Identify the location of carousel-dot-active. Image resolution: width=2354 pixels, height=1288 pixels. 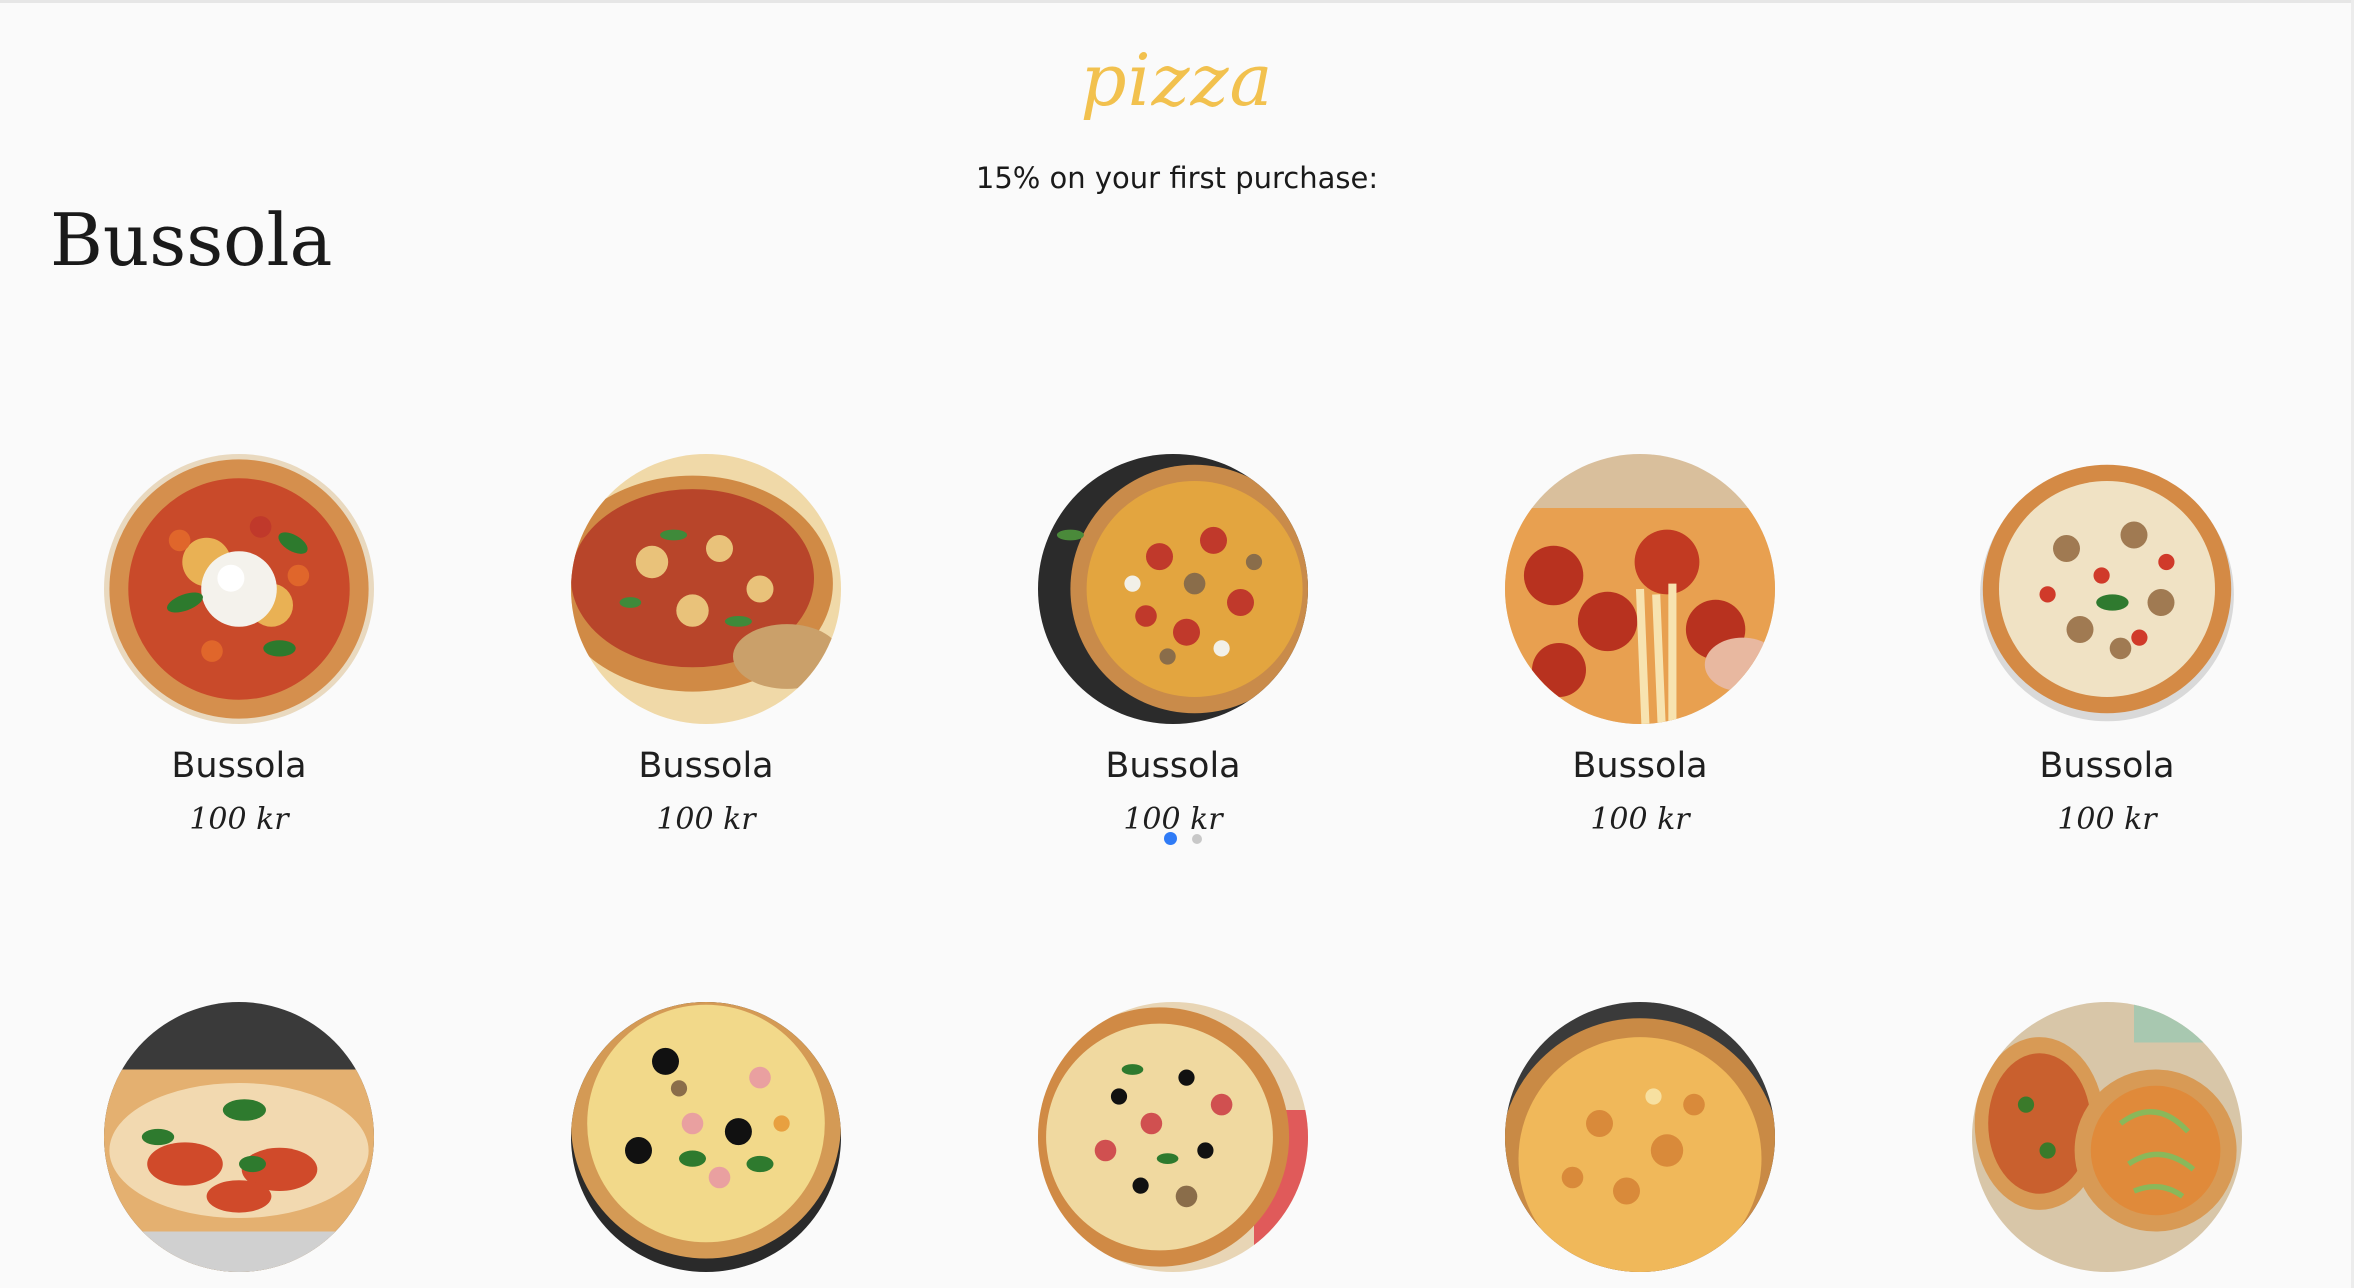
(1170, 838).